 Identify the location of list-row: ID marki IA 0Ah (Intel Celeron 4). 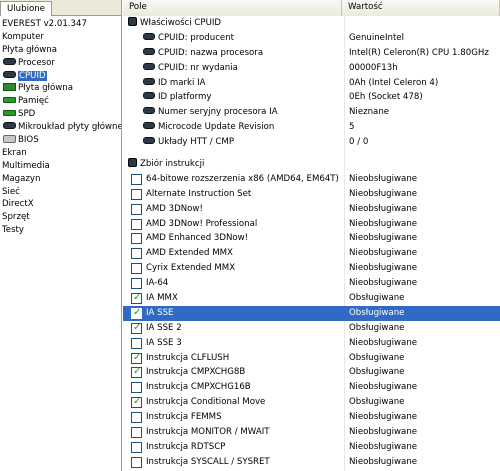
(311, 83).